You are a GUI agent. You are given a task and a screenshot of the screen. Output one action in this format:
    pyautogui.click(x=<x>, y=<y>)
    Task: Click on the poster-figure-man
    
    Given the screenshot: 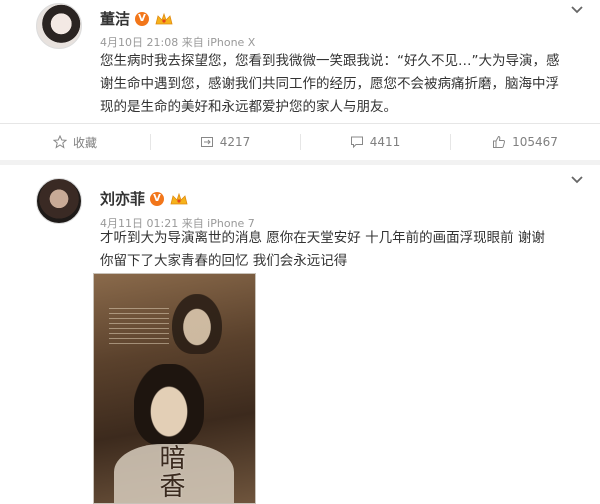 What is the action you would take?
    pyautogui.click(x=169, y=405)
    